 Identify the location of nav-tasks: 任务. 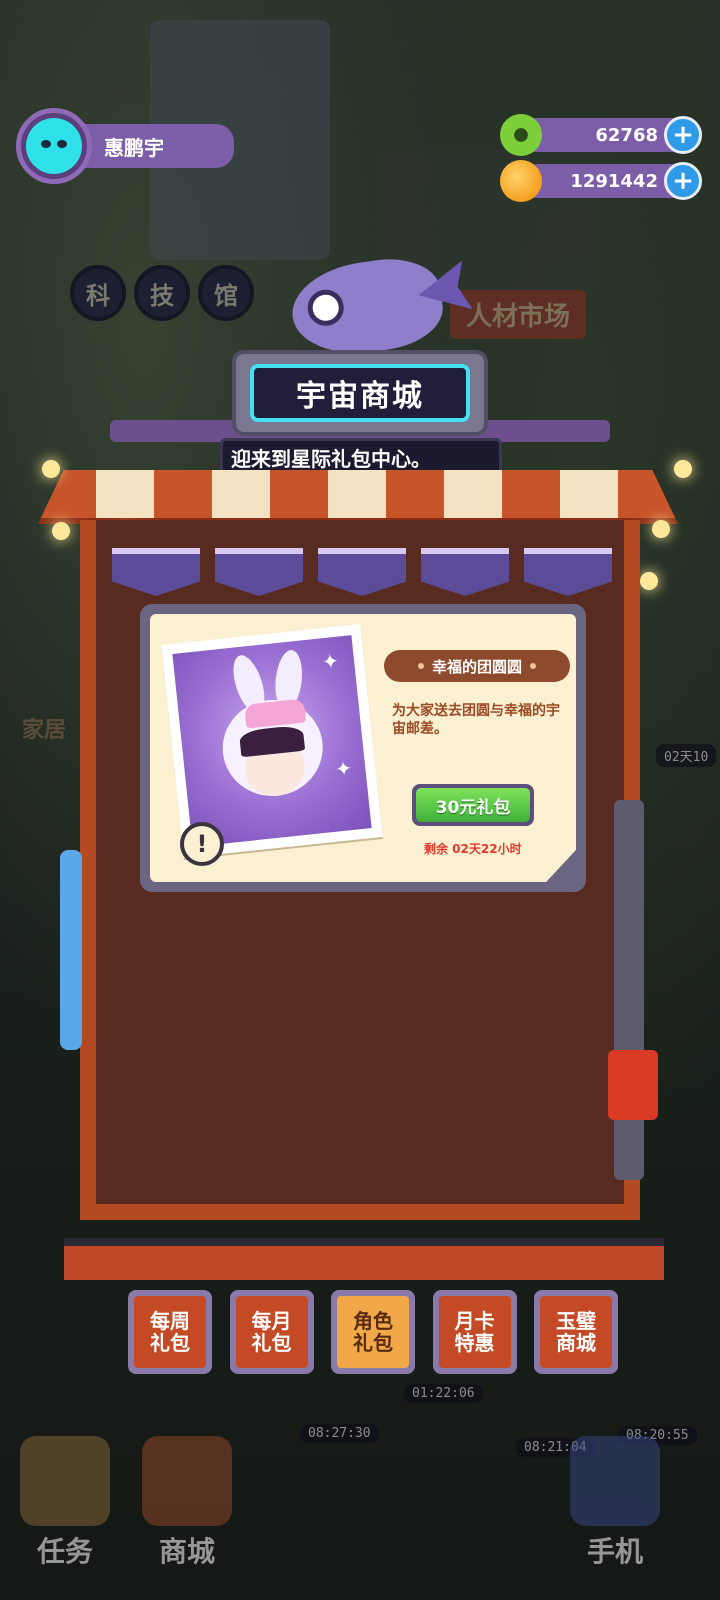
(65, 1503).